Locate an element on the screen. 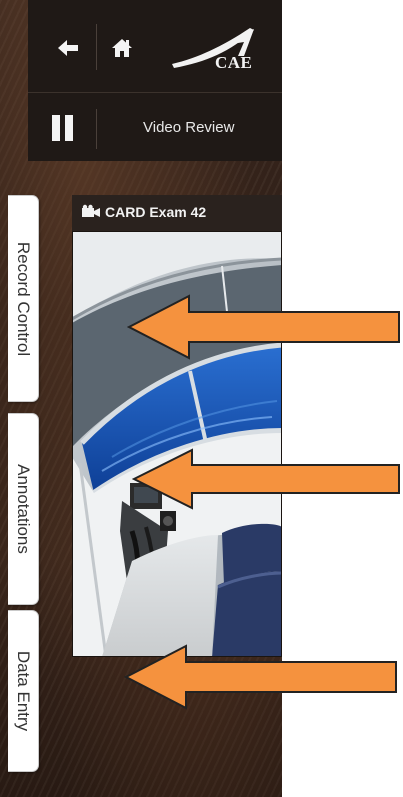 Image resolution: width=403 pixels, height=797 pixels. tab-label: Annotations is located at coordinates (23, 509).